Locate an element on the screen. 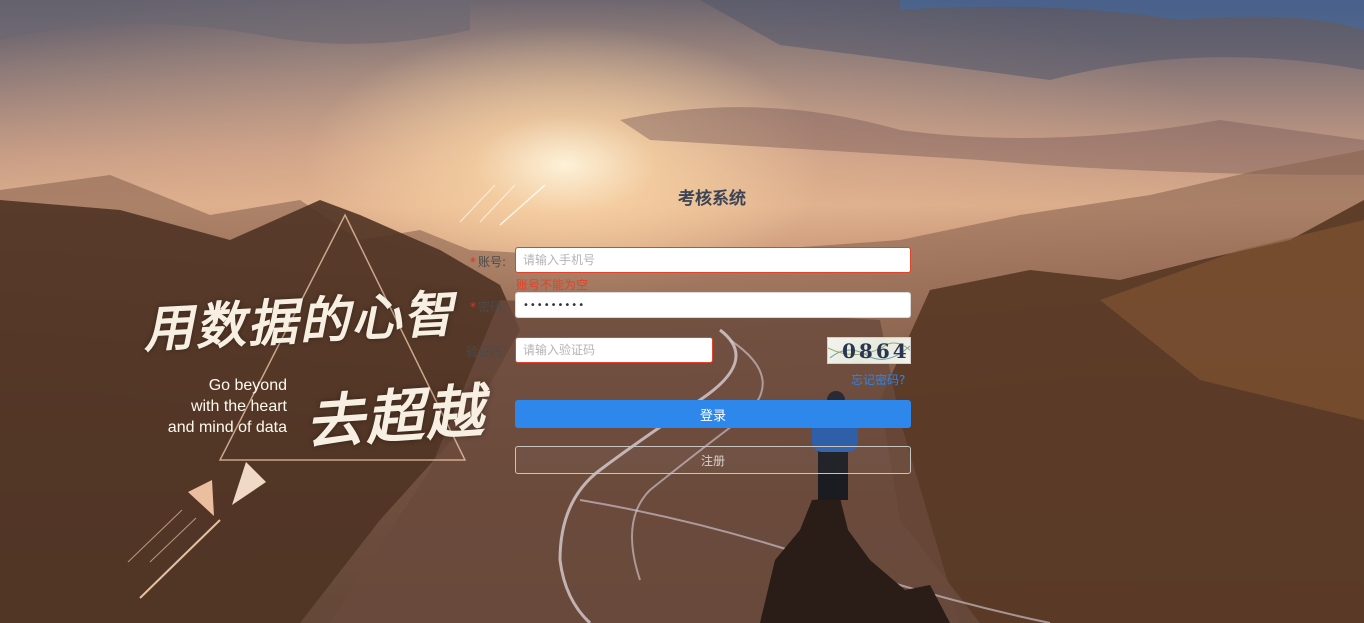  forgot-password-link: 忘记密码? is located at coordinates (878, 379).